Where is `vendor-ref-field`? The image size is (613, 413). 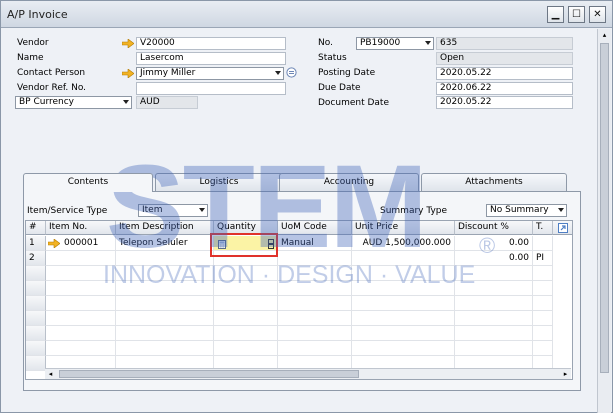 vendor-ref-field is located at coordinates (211, 88).